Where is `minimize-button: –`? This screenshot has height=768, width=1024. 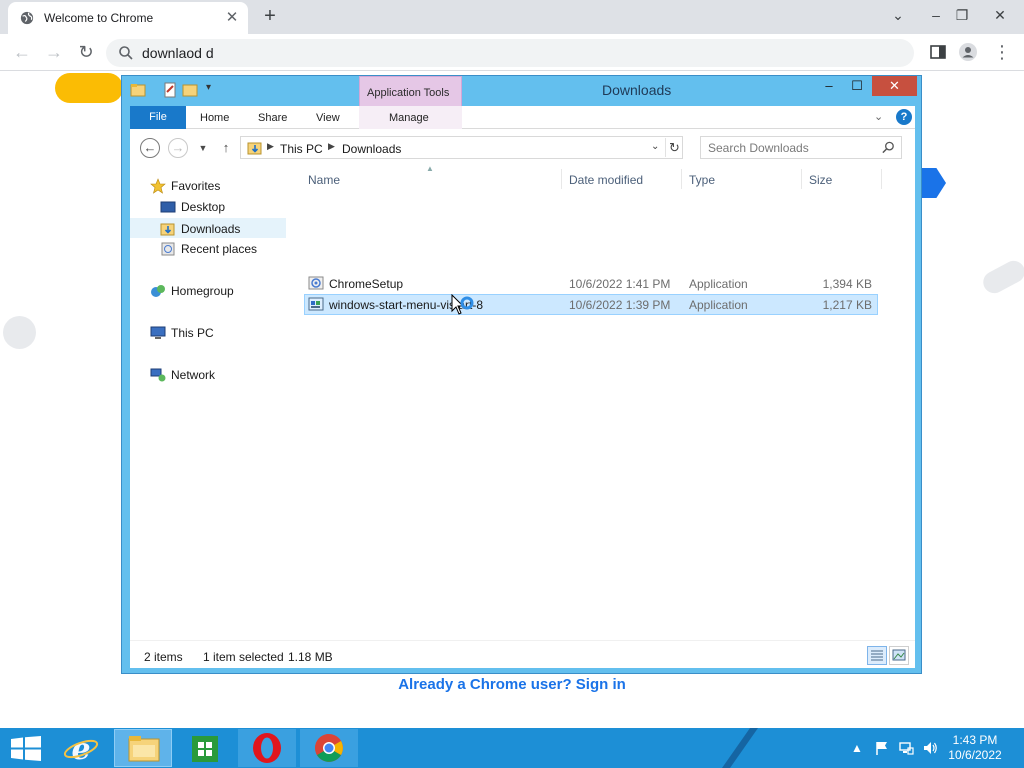
minimize-button: – is located at coordinates (936, 15).